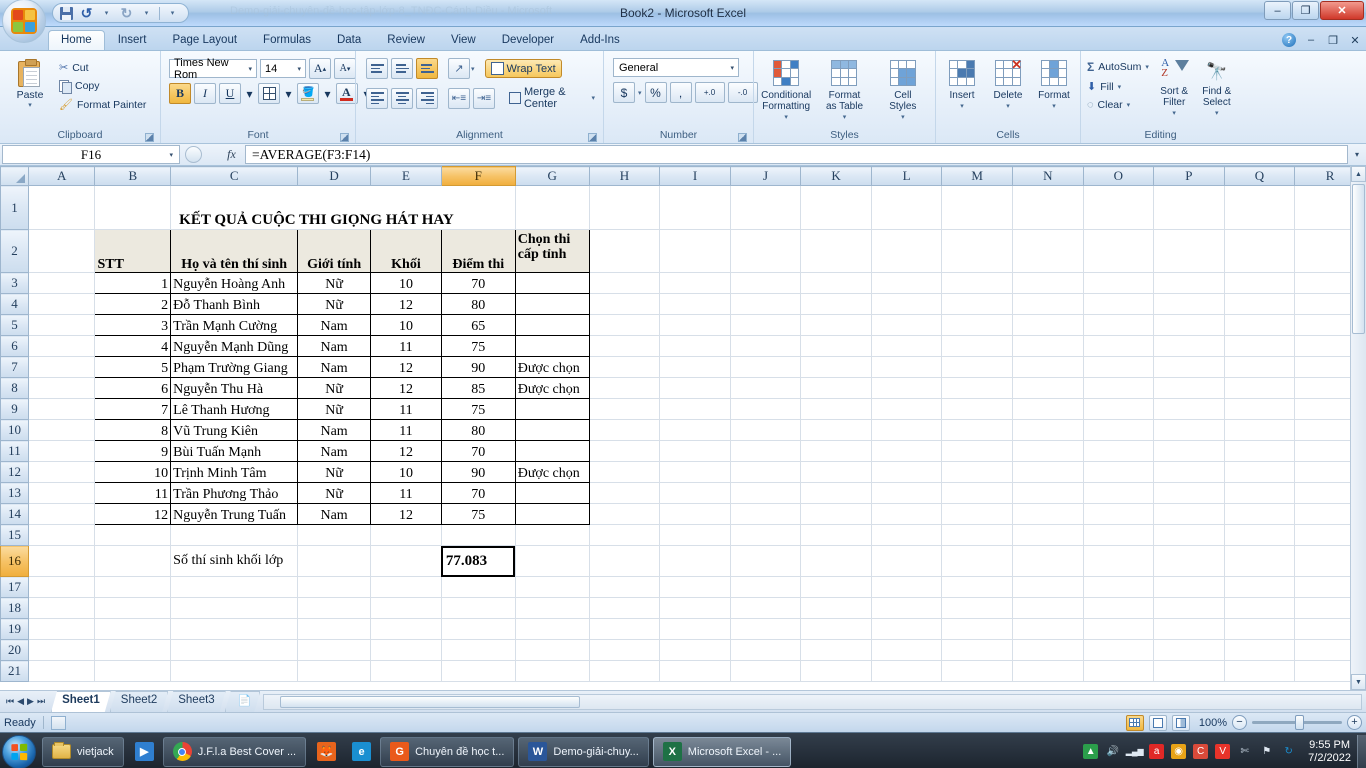 The width and height of the screenshot is (1366, 768). I want to click on column-header-O: O, so click(1118, 176).